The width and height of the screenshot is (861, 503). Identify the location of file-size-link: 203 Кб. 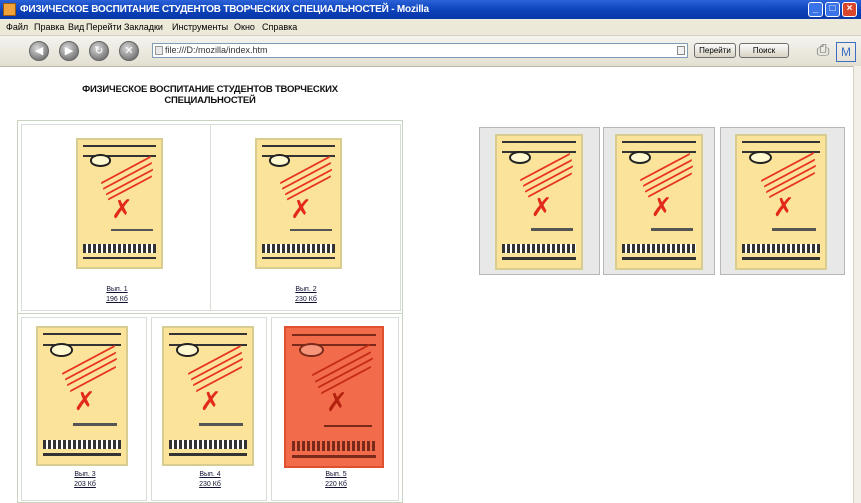
(85, 485).